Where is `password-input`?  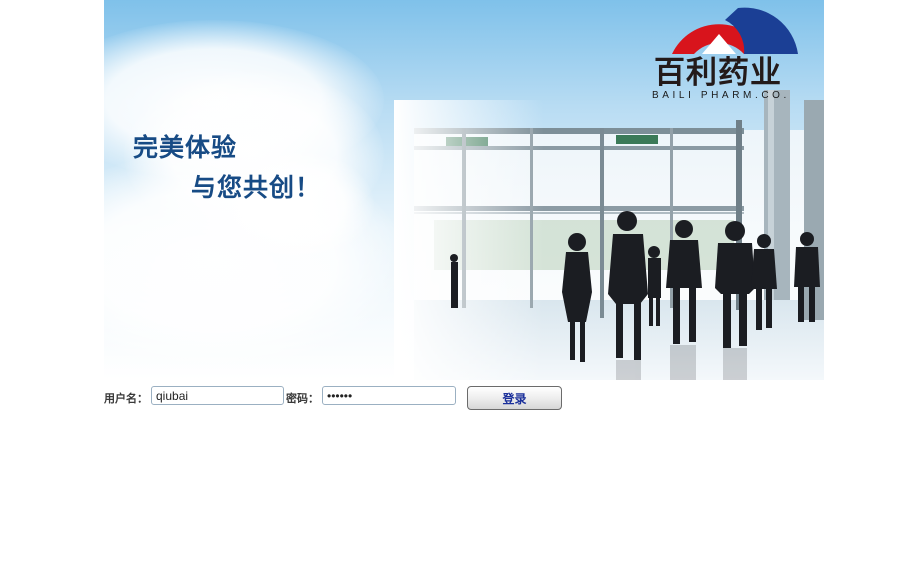
password-input is located at coordinates (389, 395).